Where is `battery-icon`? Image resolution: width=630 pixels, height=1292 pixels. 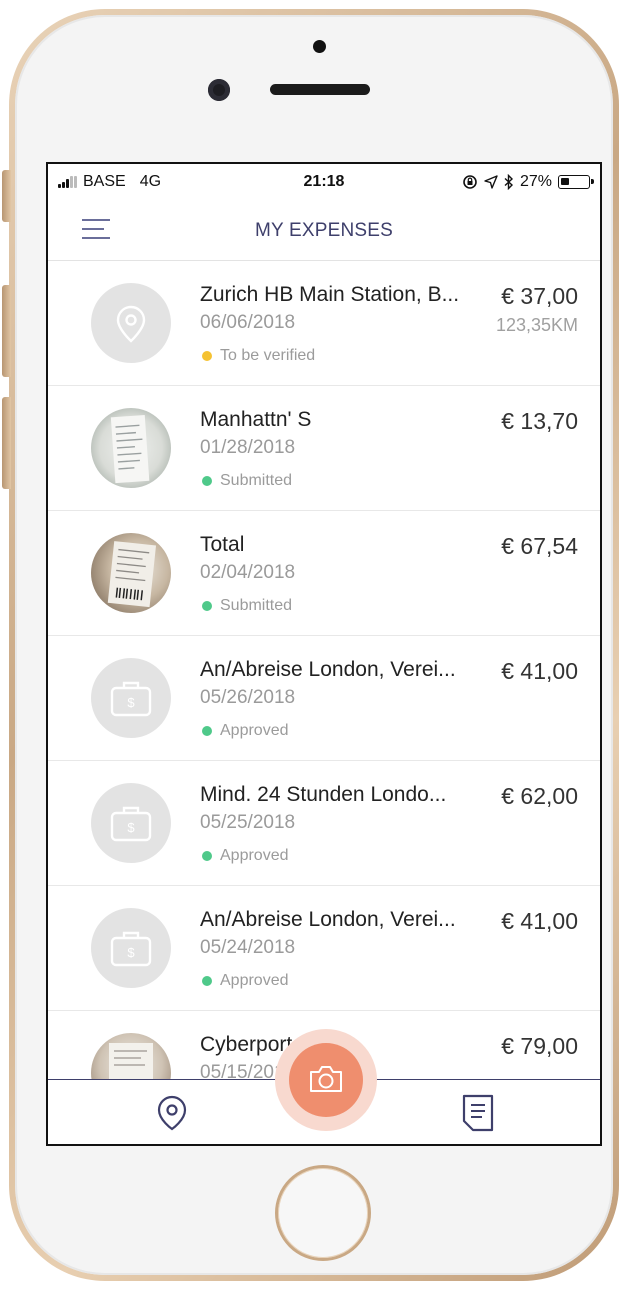
battery-icon is located at coordinates (576, 182).